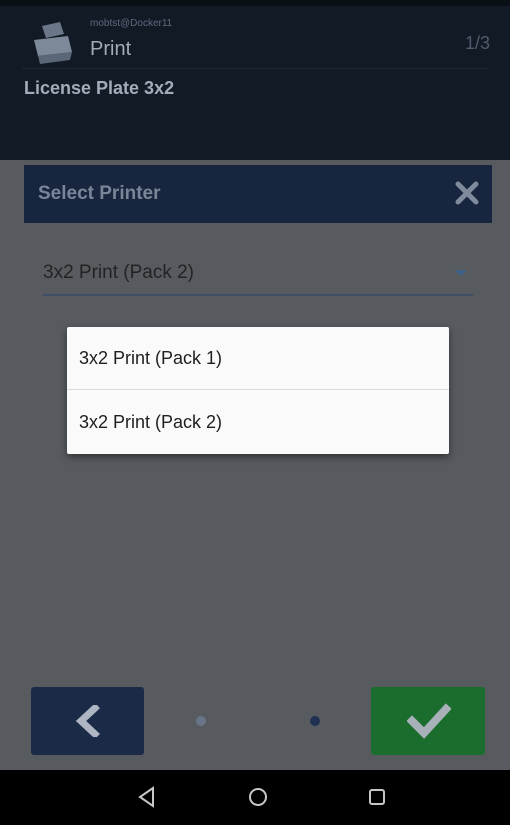 This screenshot has height=825, width=510. What do you see at coordinates (477, 43) in the screenshot?
I see `page-counter: 1/3` at bounding box center [477, 43].